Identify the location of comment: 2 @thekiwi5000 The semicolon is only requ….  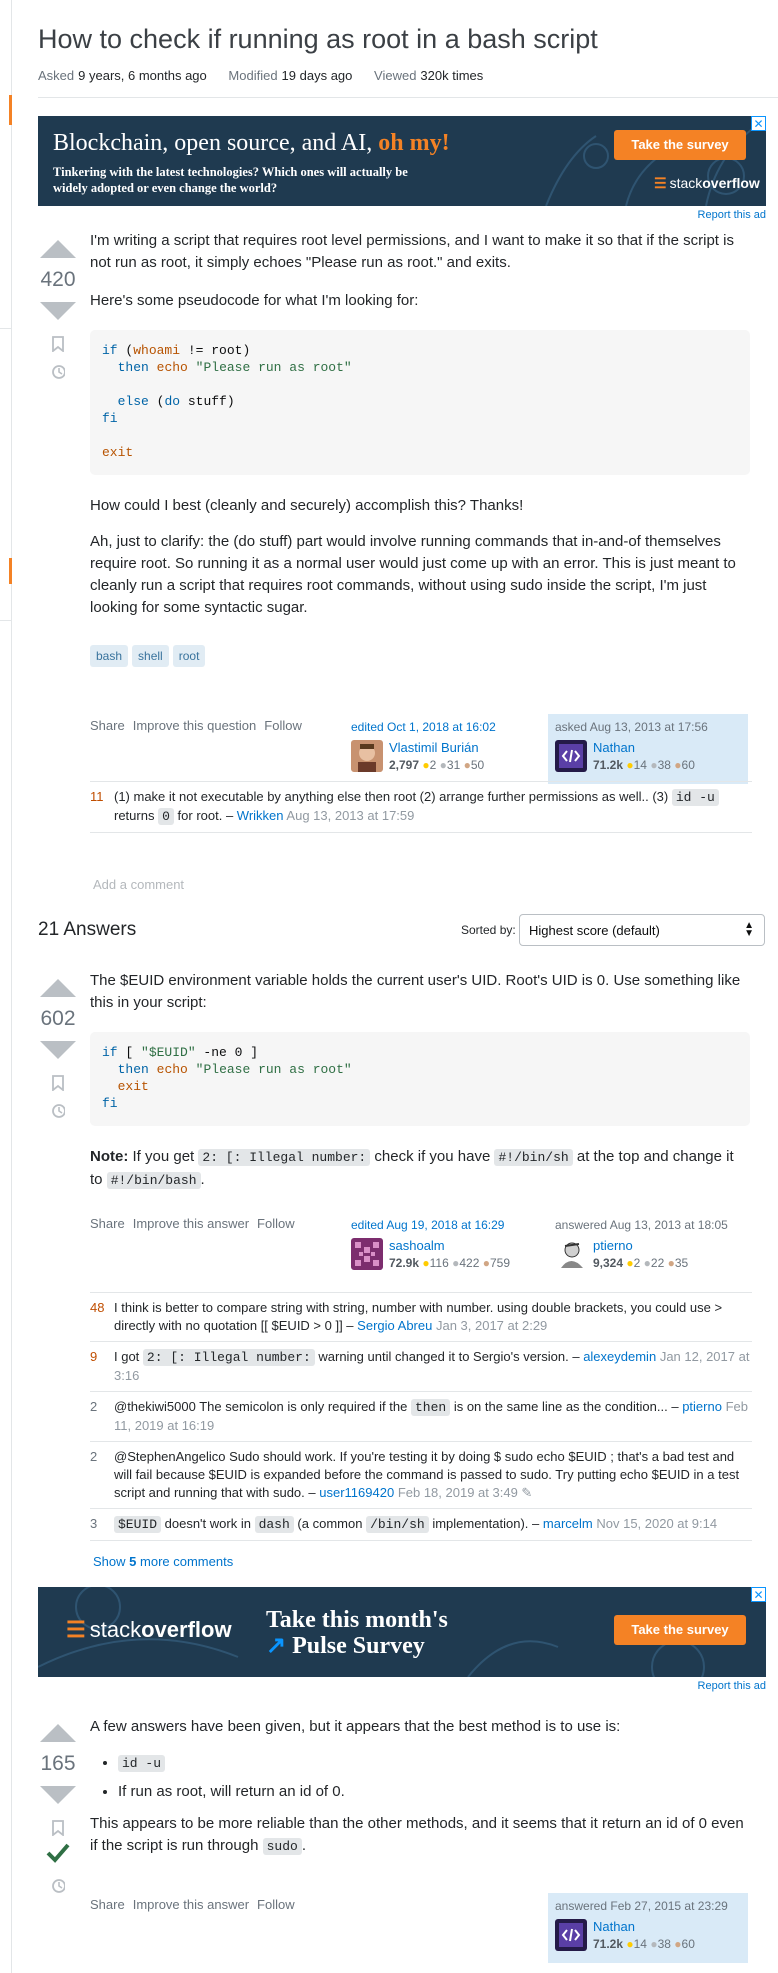
(421, 1417).